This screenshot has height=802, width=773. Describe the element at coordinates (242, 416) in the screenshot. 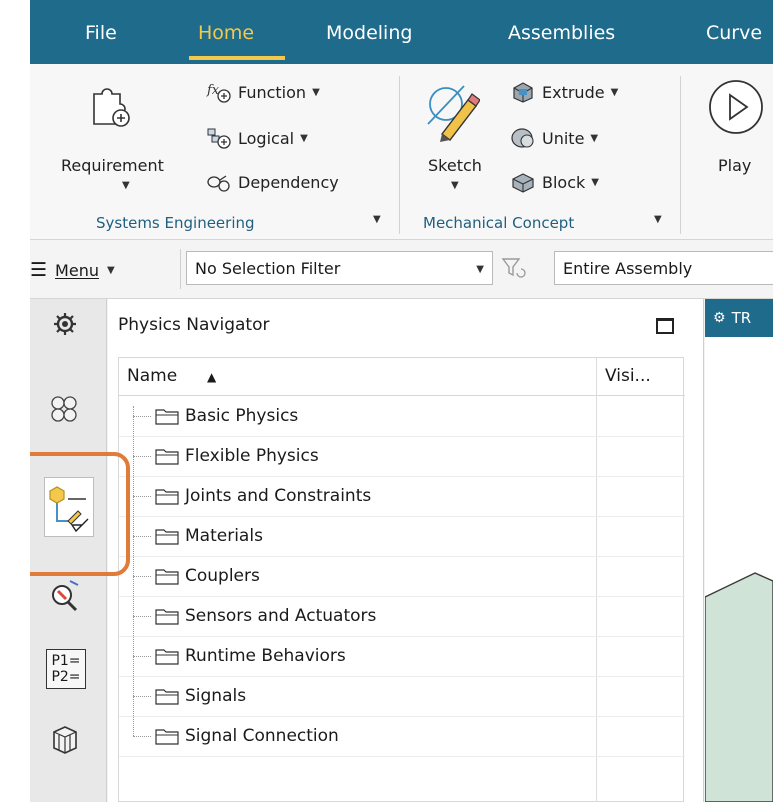

I see `tree-node-label: Basic Physics` at that location.